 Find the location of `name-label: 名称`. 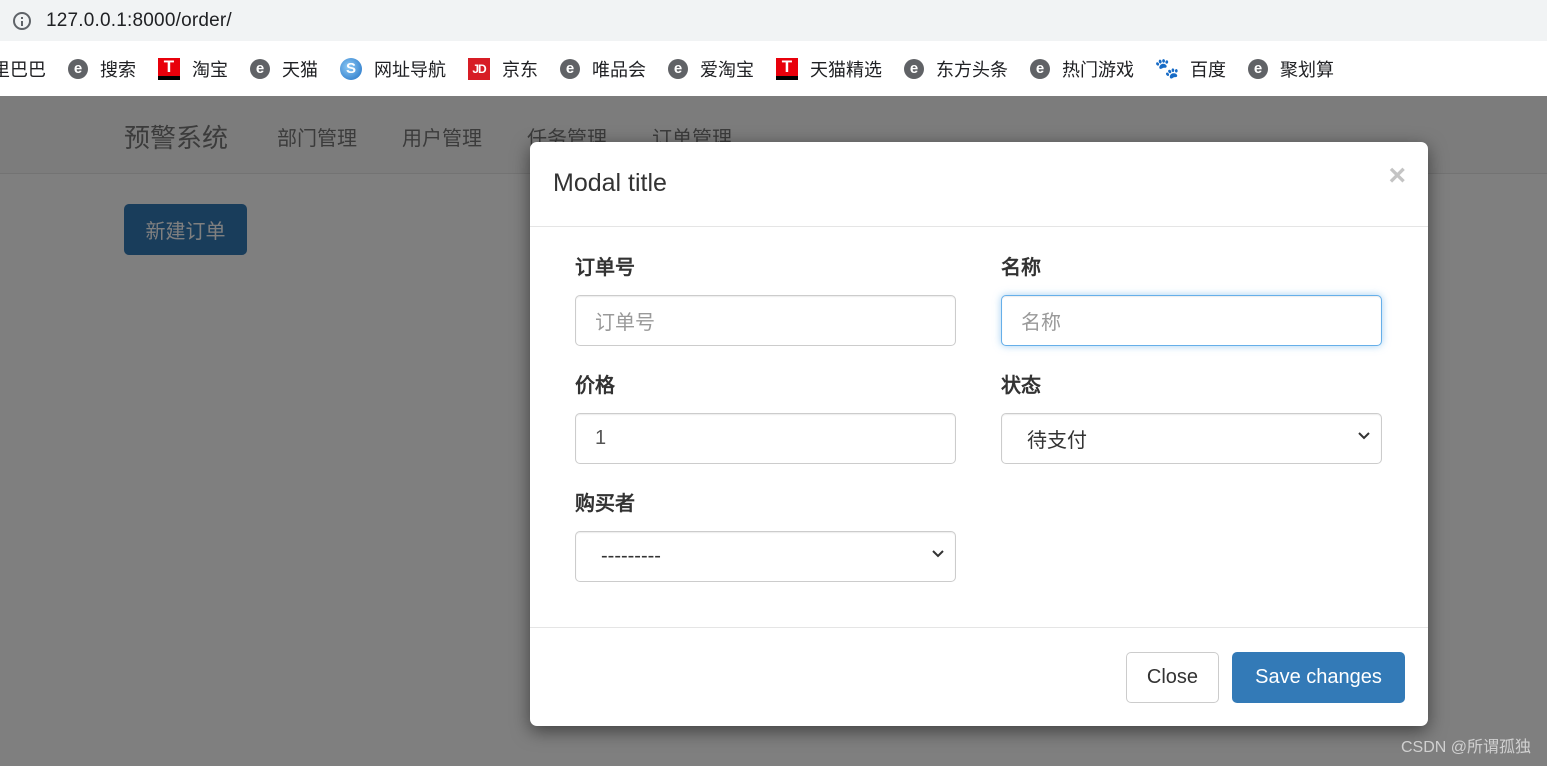

name-label: 名称 is located at coordinates (1021, 268).